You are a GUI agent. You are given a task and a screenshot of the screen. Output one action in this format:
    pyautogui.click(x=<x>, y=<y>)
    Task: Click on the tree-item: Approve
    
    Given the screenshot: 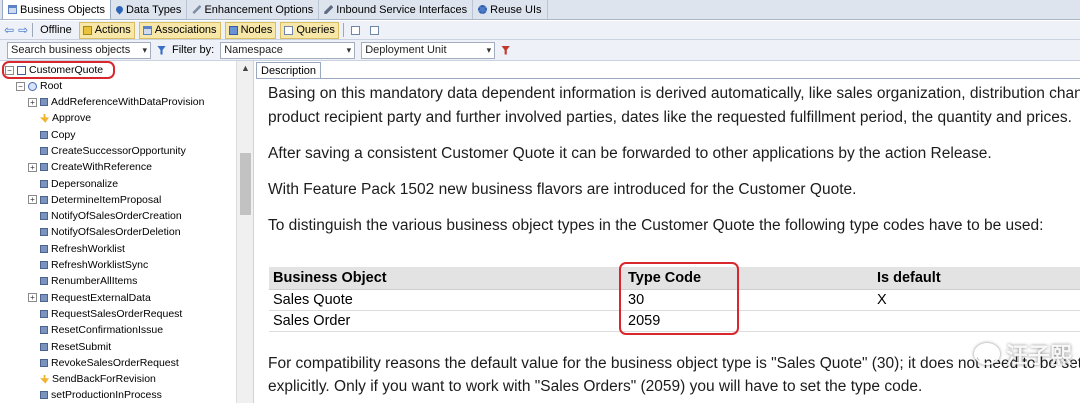 What is the action you would take?
    pyautogui.click(x=59, y=118)
    